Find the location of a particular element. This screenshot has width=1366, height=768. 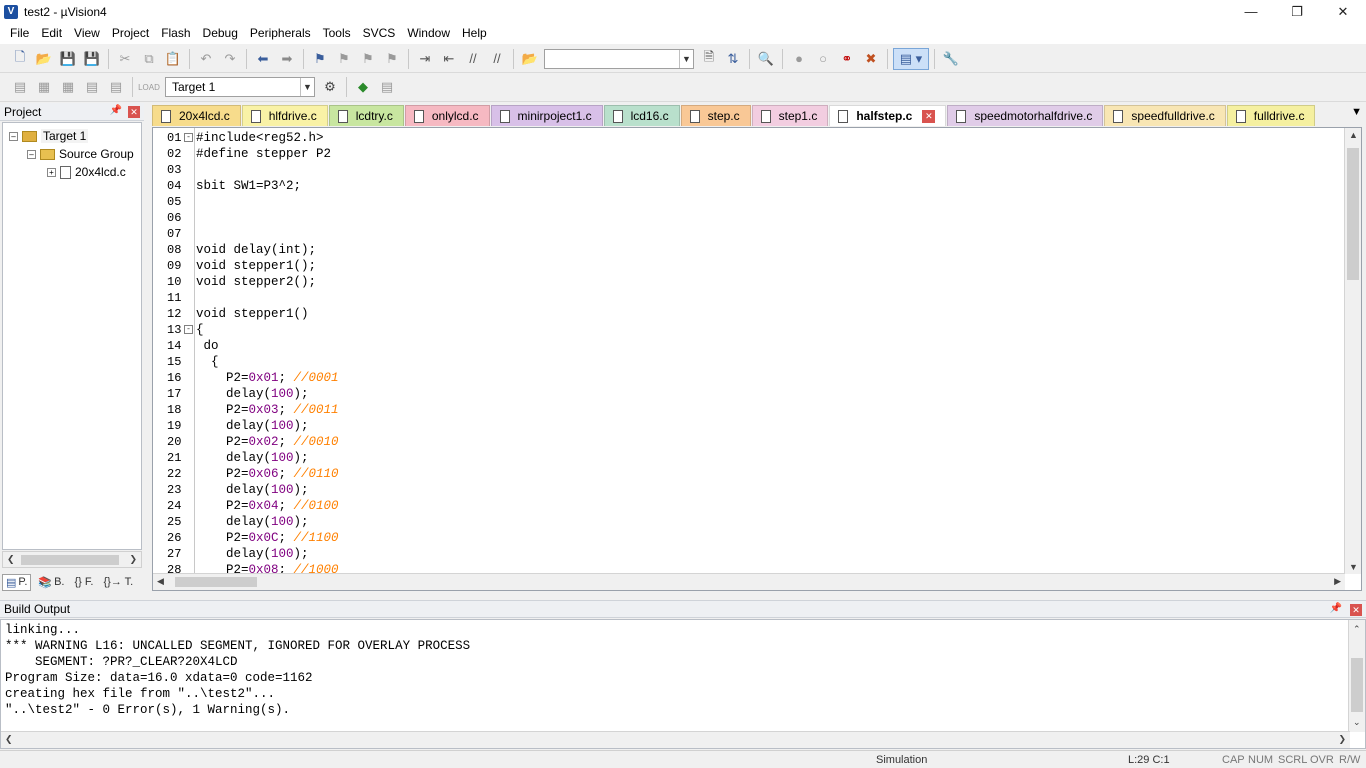

file-tab: 20x4lcd.c is located at coordinates (196, 115).